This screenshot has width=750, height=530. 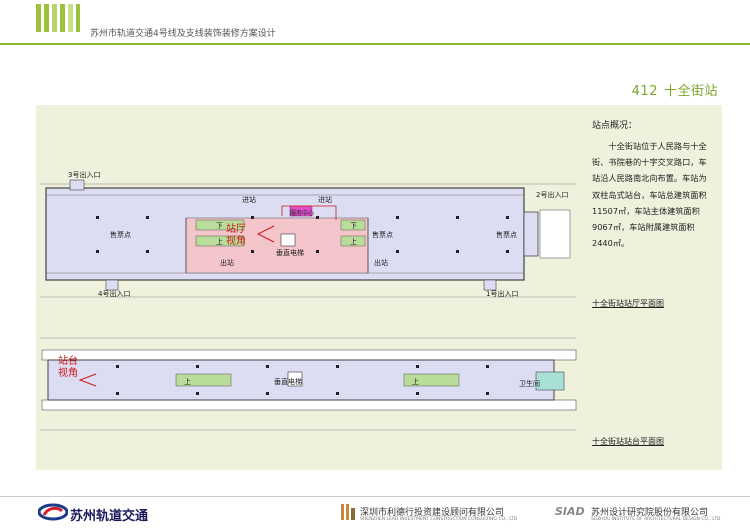 I want to click on view-label-platform-1: 站台, so click(x=68, y=360).